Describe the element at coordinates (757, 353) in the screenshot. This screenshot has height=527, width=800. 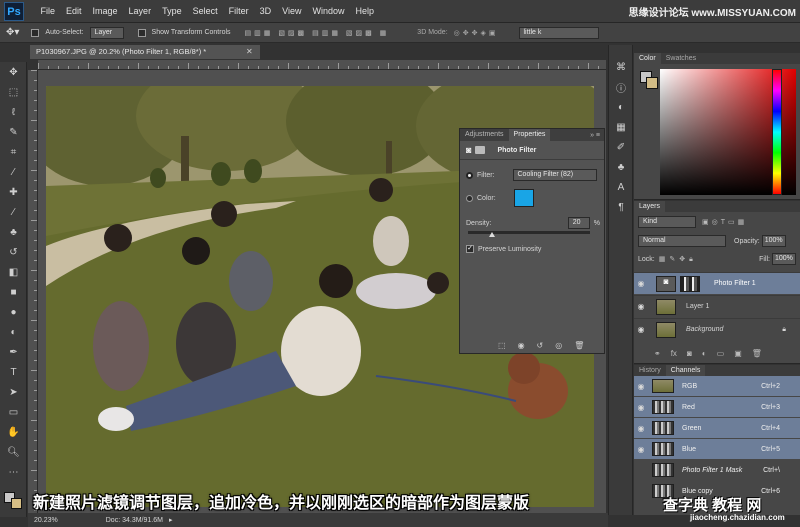
I see `delete-layer-icon: 🗑︎` at that location.